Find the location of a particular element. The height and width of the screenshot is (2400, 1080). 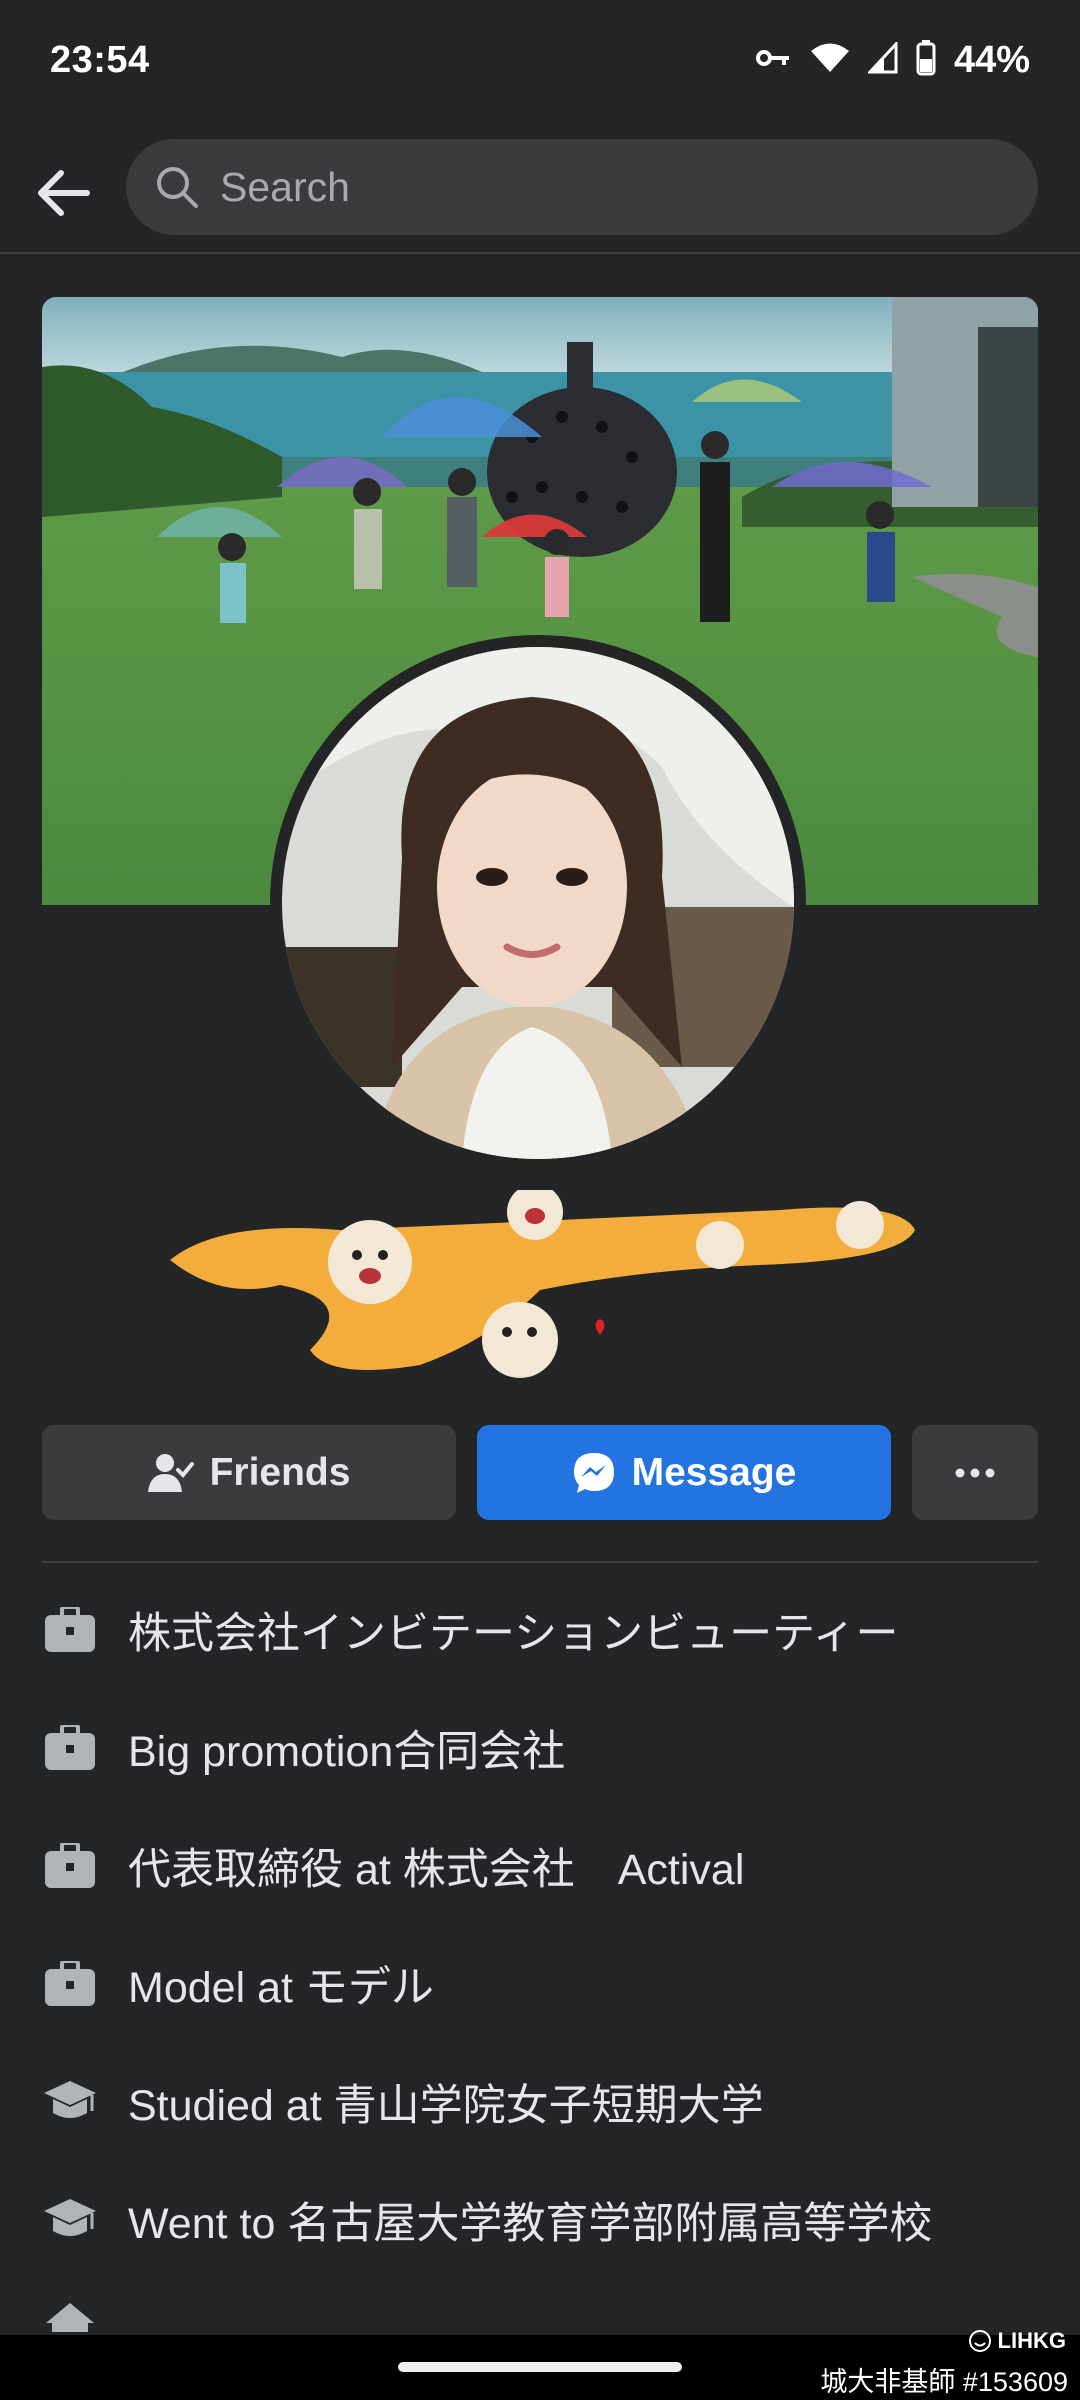

intro-item-education-1: Studied at 青山学院女子短期大学 is located at coordinates (540, 2102).